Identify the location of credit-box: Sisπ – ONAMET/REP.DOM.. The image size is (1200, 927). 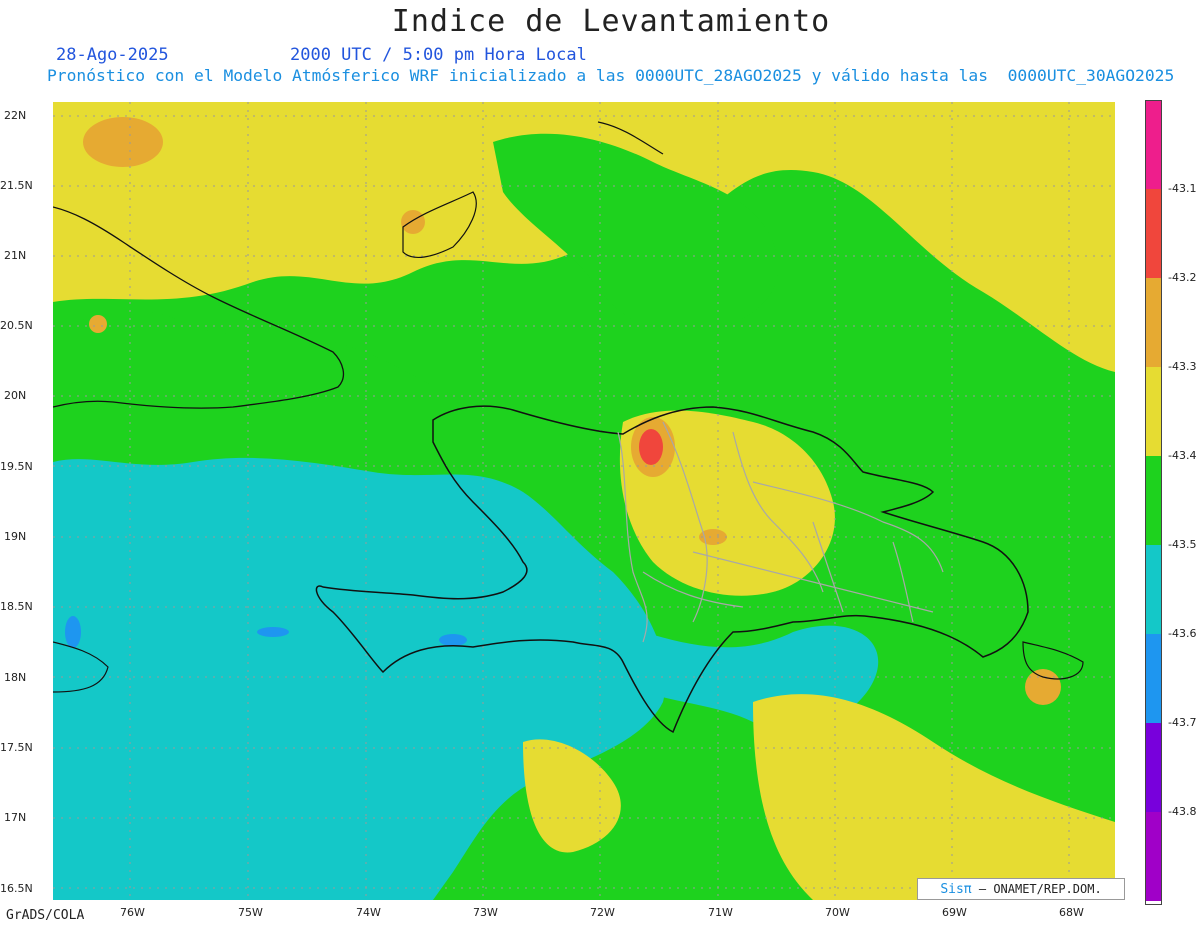
(1021, 889).